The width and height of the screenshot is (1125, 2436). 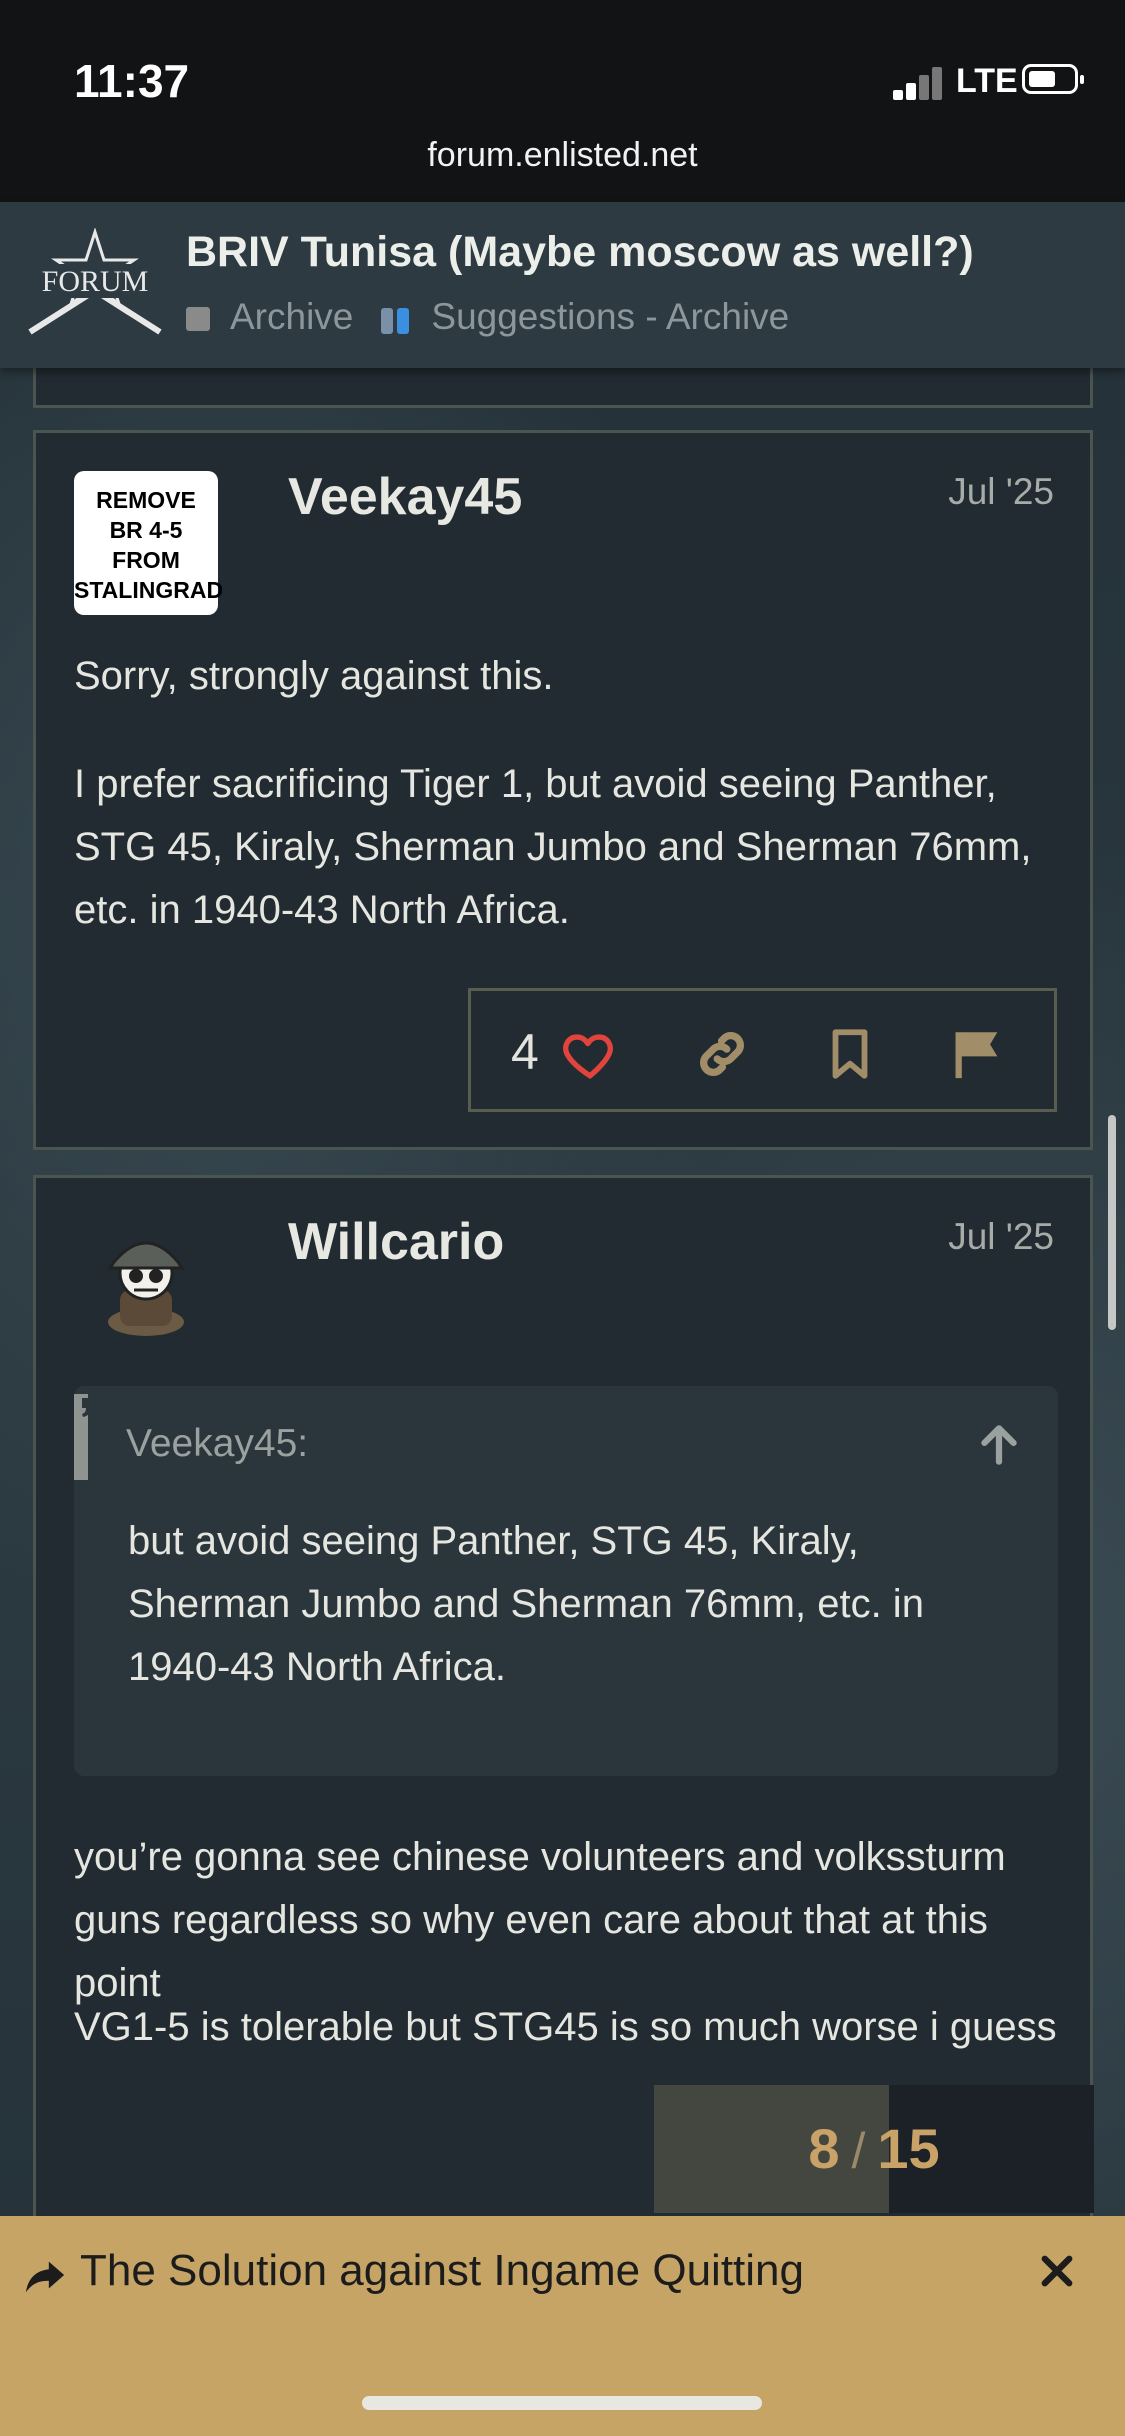 What do you see at coordinates (850, 1054) in the screenshot?
I see `bookmark-icon` at bounding box center [850, 1054].